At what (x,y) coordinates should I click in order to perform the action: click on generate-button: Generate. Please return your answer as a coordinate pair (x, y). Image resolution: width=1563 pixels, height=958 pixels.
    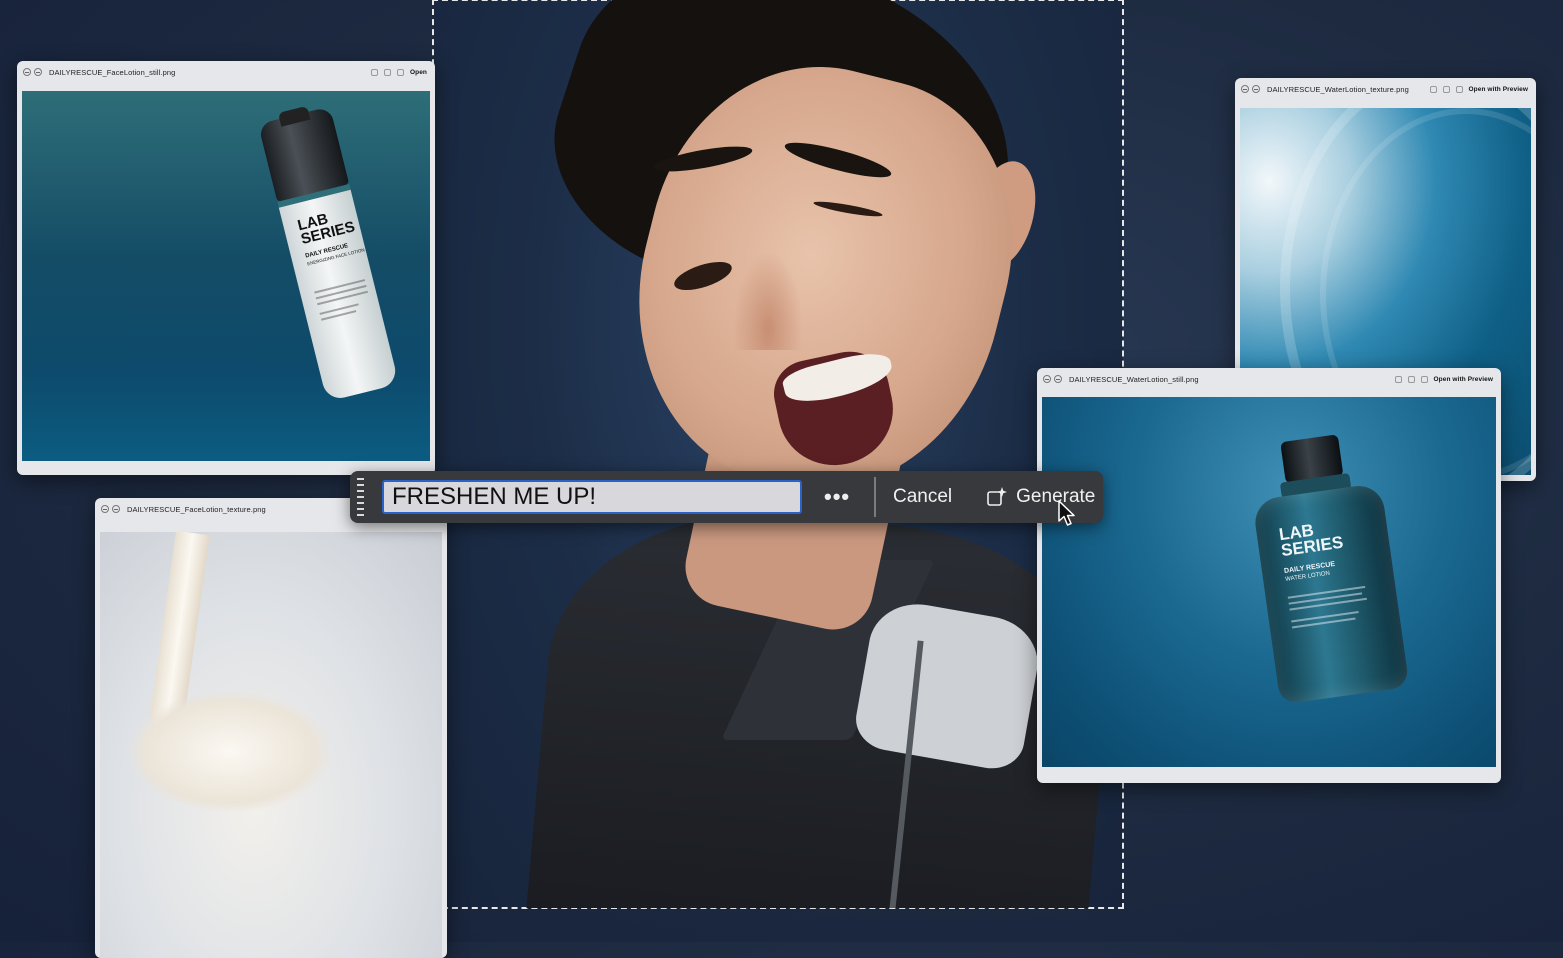
    Looking at the image, I should click on (1040, 497).